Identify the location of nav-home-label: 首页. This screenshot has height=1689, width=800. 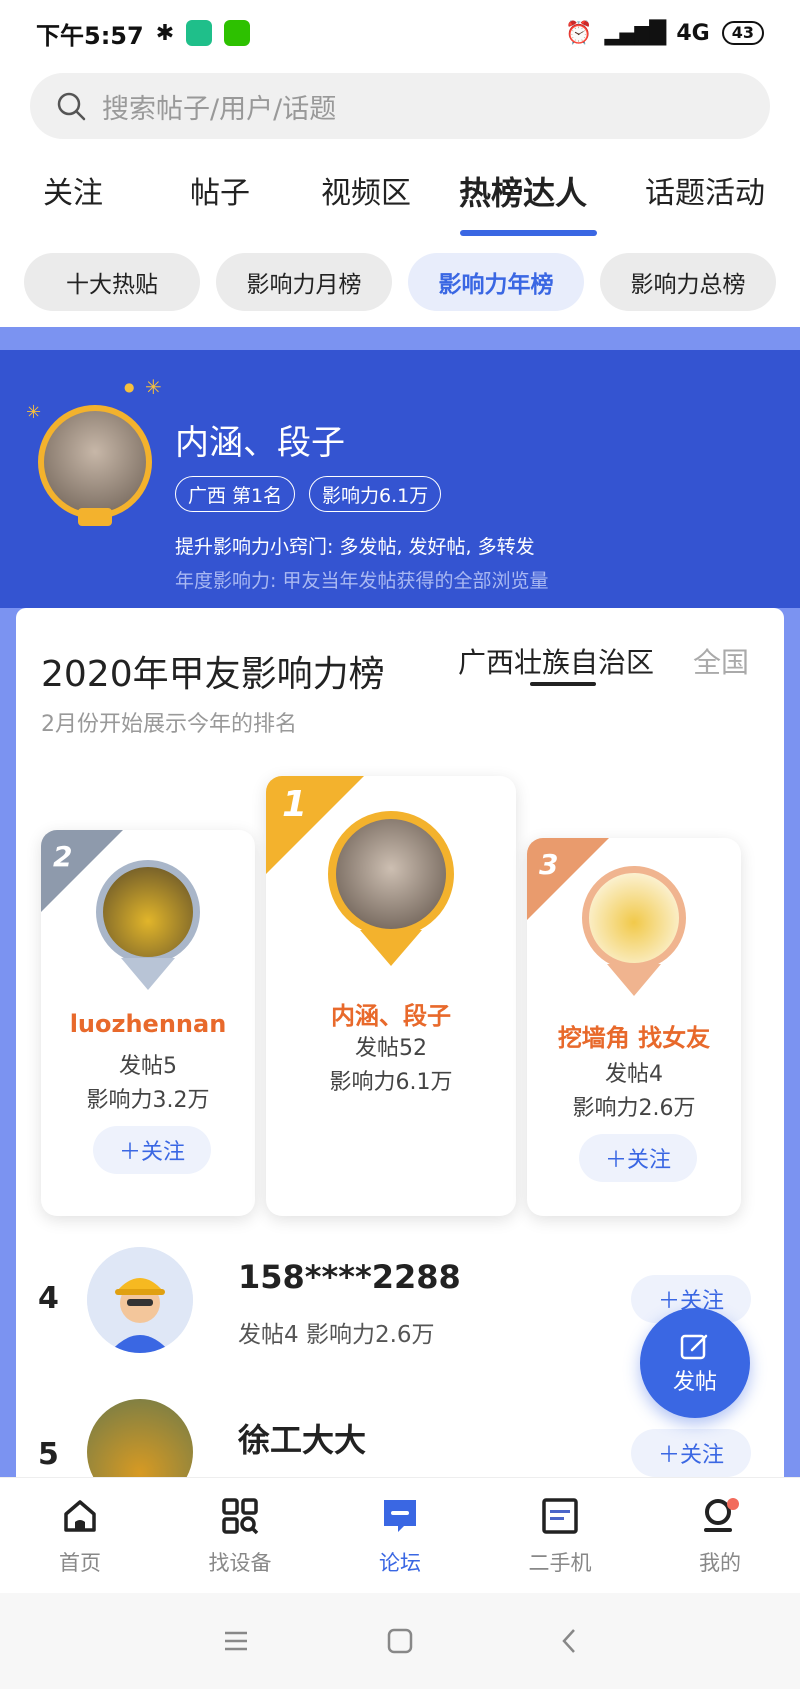
(80, 1563).